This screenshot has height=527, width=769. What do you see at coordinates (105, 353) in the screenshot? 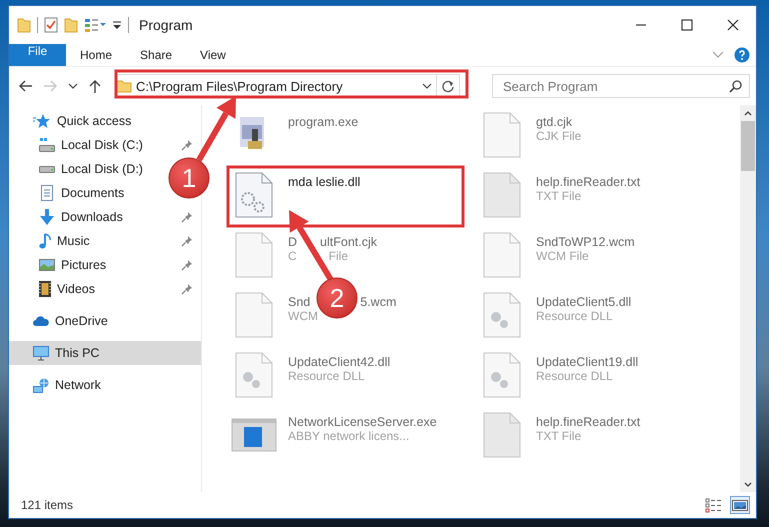
I see `sidebar-item: This PC` at bounding box center [105, 353].